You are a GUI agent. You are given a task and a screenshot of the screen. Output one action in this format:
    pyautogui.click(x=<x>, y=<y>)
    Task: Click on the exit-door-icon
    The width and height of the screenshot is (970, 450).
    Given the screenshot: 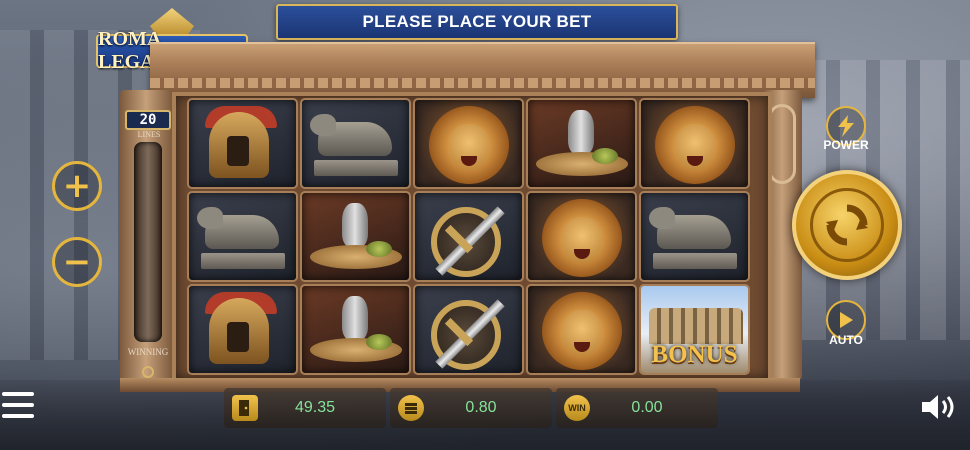 What is the action you would take?
    pyautogui.click(x=245, y=408)
    